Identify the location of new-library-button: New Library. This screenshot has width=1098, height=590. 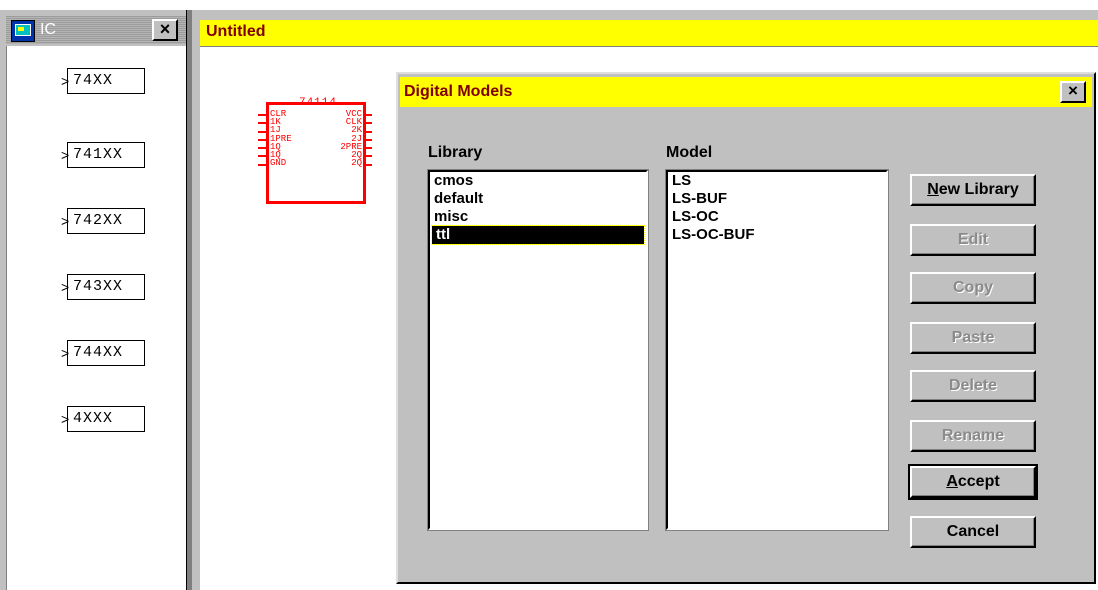
(973, 190).